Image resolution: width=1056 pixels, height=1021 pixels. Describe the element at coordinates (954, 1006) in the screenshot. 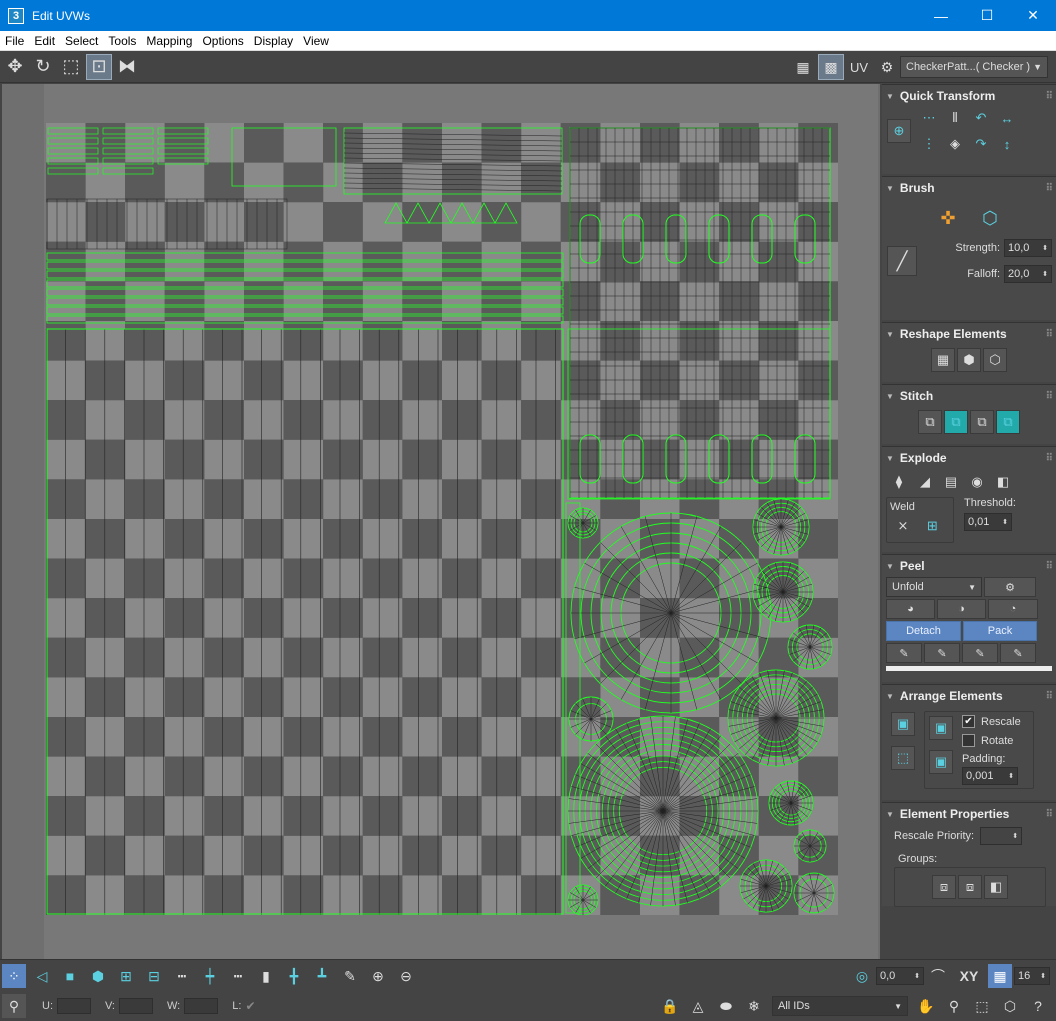

I see `zoom-icon: ⚲` at that location.